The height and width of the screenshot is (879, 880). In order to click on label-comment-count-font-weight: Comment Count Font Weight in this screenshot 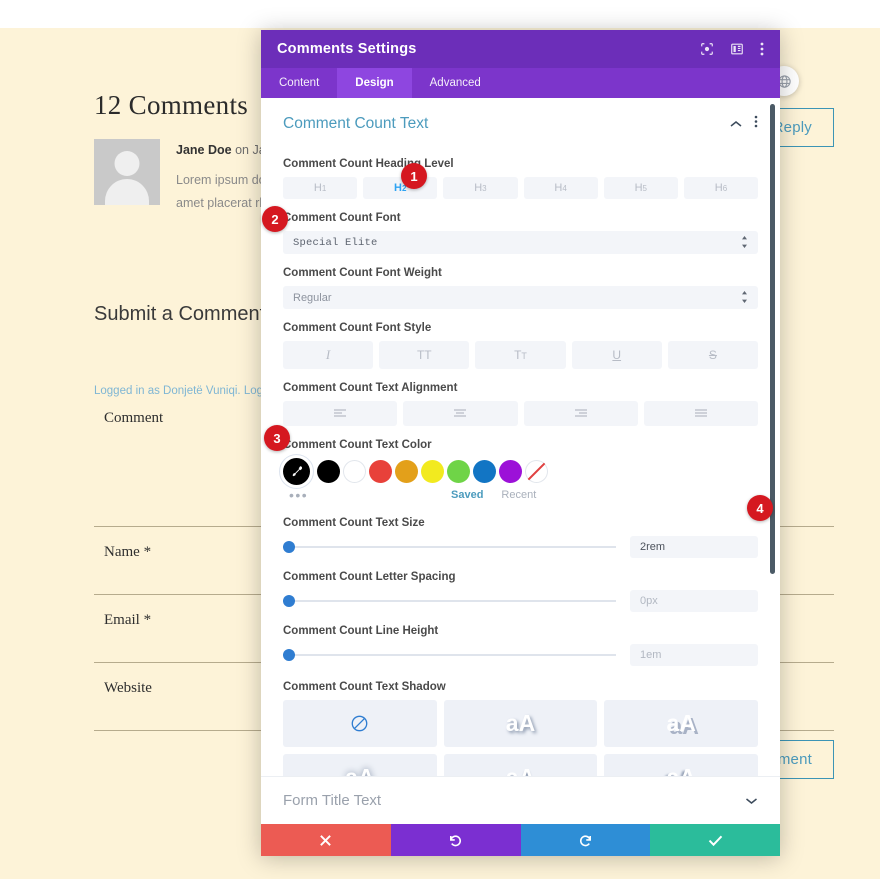, I will do `click(362, 273)`.